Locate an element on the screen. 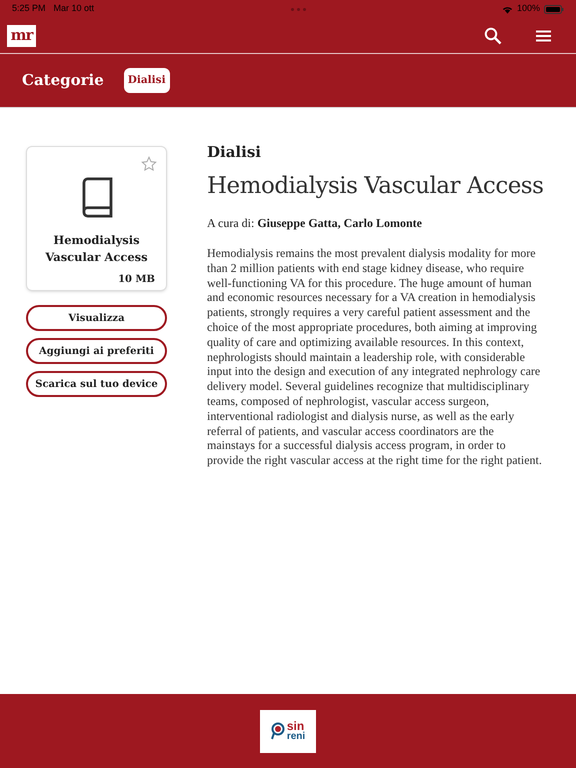 The width and height of the screenshot is (576, 768). star-icon is located at coordinates (149, 164).